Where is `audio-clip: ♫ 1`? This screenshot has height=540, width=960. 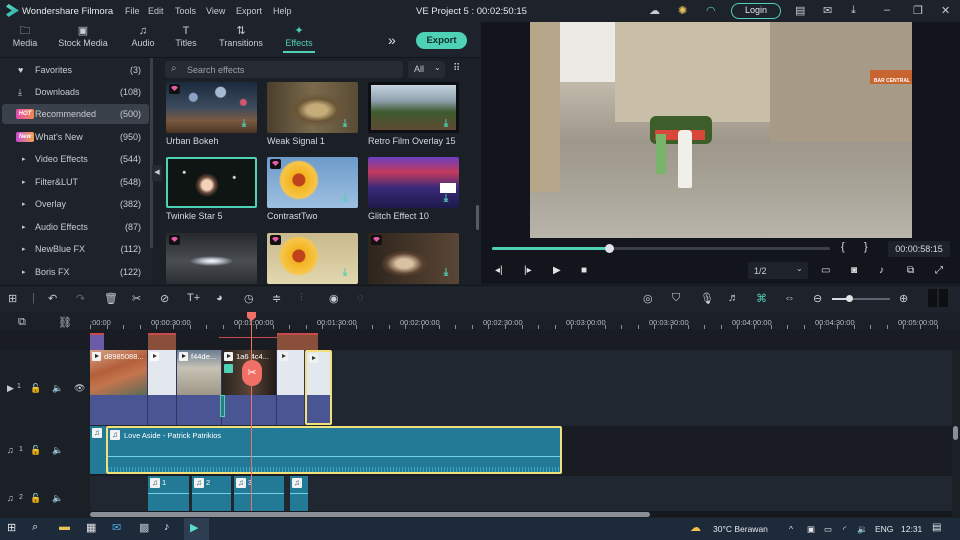
audio-clip: ♫ 1 is located at coordinates (168, 494).